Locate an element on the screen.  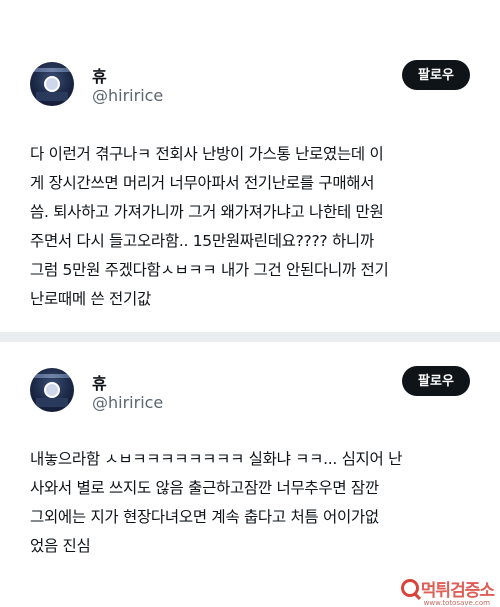
tweet-divider is located at coordinates (250, 337).